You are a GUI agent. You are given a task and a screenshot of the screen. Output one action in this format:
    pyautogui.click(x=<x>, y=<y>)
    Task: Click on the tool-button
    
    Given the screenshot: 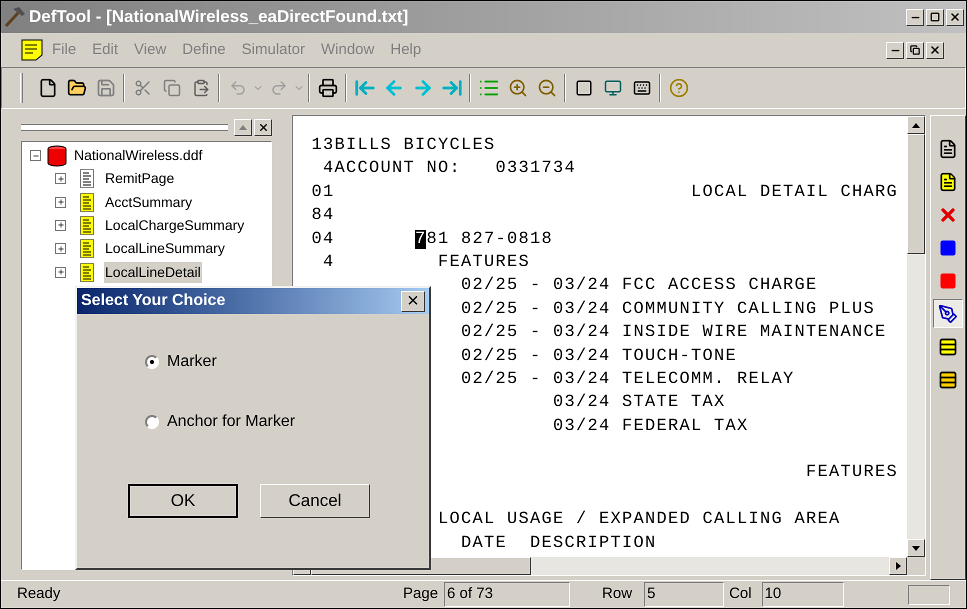 What is the action you would take?
    pyautogui.click(x=948, y=313)
    